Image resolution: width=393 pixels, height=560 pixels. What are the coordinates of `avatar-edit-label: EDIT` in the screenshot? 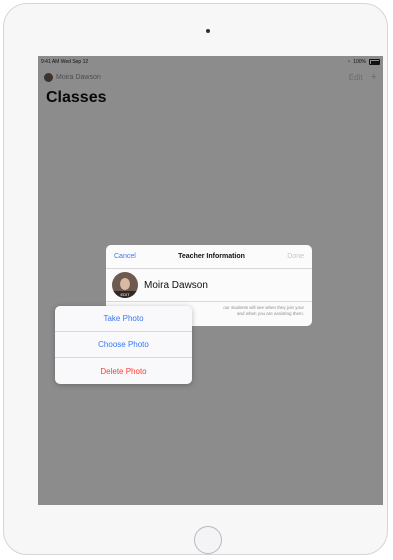 It's located at (125, 294).